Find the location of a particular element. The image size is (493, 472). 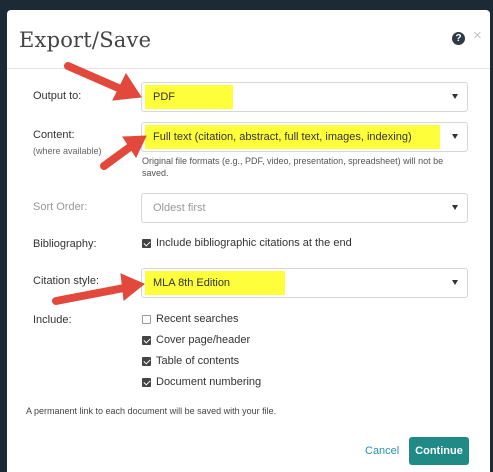

help-icon: ? is located at coordinates (458, 38).